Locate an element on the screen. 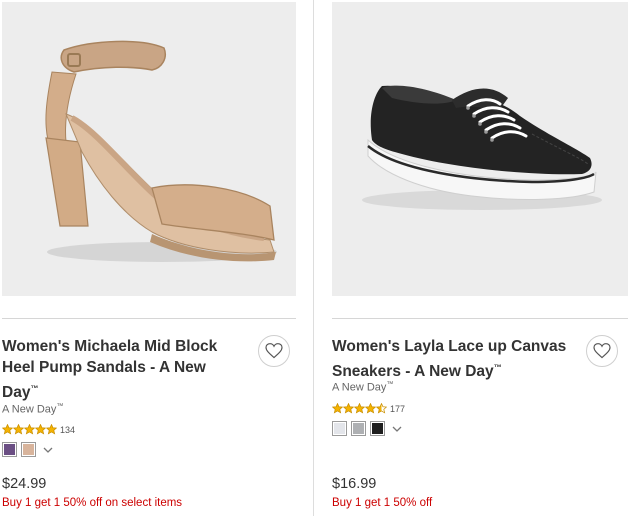 This screenshot has height=516, width=631. review-count: 177 is located at coordinates (398, 408).